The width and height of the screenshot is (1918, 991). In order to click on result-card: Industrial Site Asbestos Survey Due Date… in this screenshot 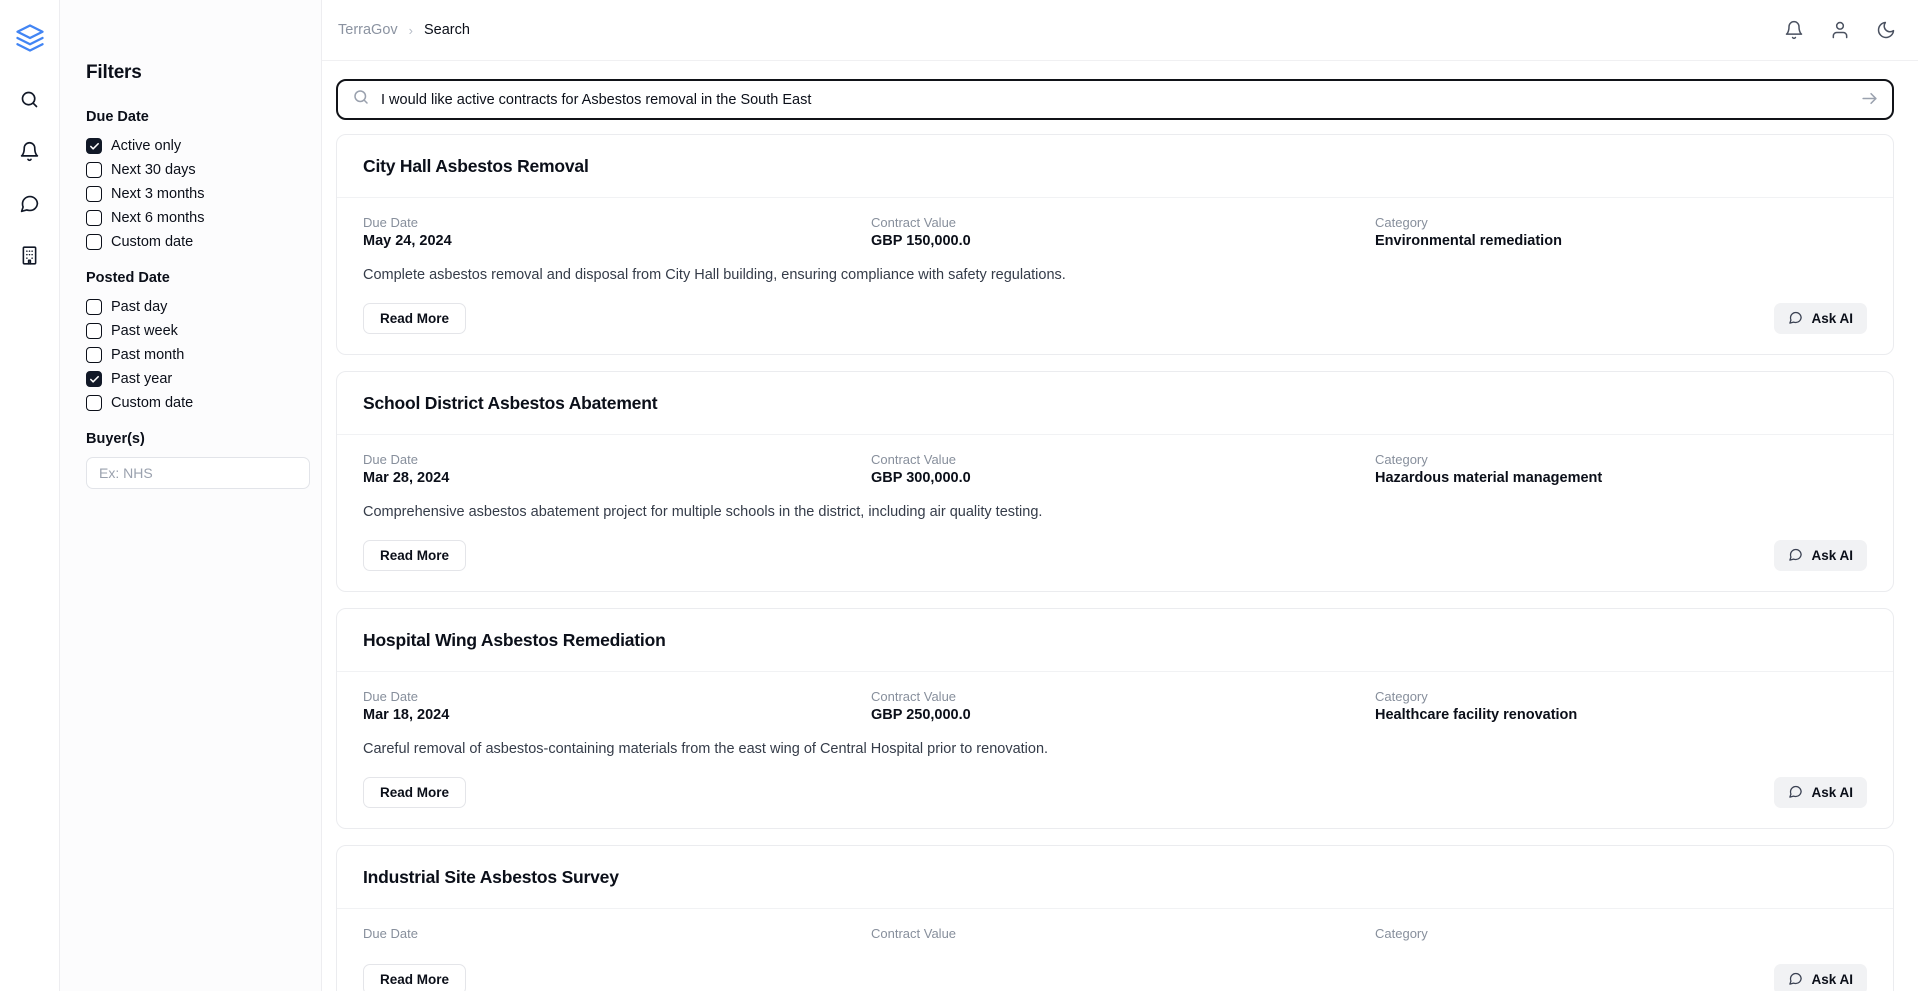, I will do `click(1115, 918)`.